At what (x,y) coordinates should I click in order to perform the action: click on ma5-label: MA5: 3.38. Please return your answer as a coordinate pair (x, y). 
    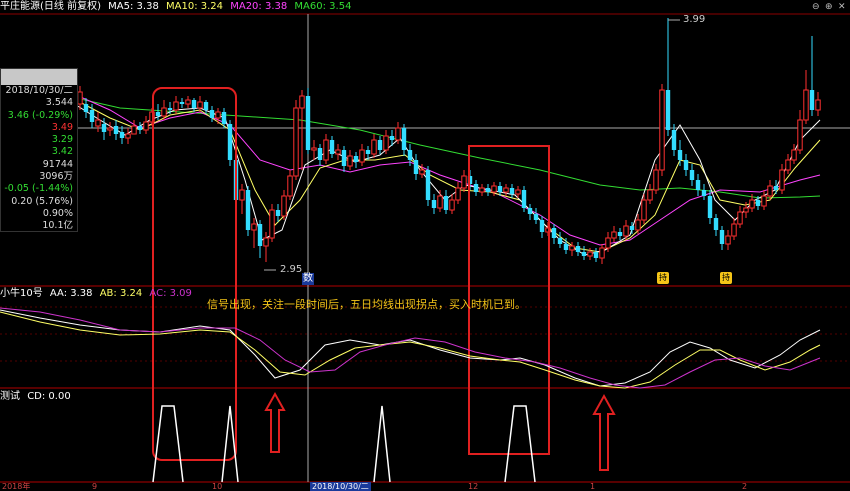
    Looking at the image, I should click on (133, 6).